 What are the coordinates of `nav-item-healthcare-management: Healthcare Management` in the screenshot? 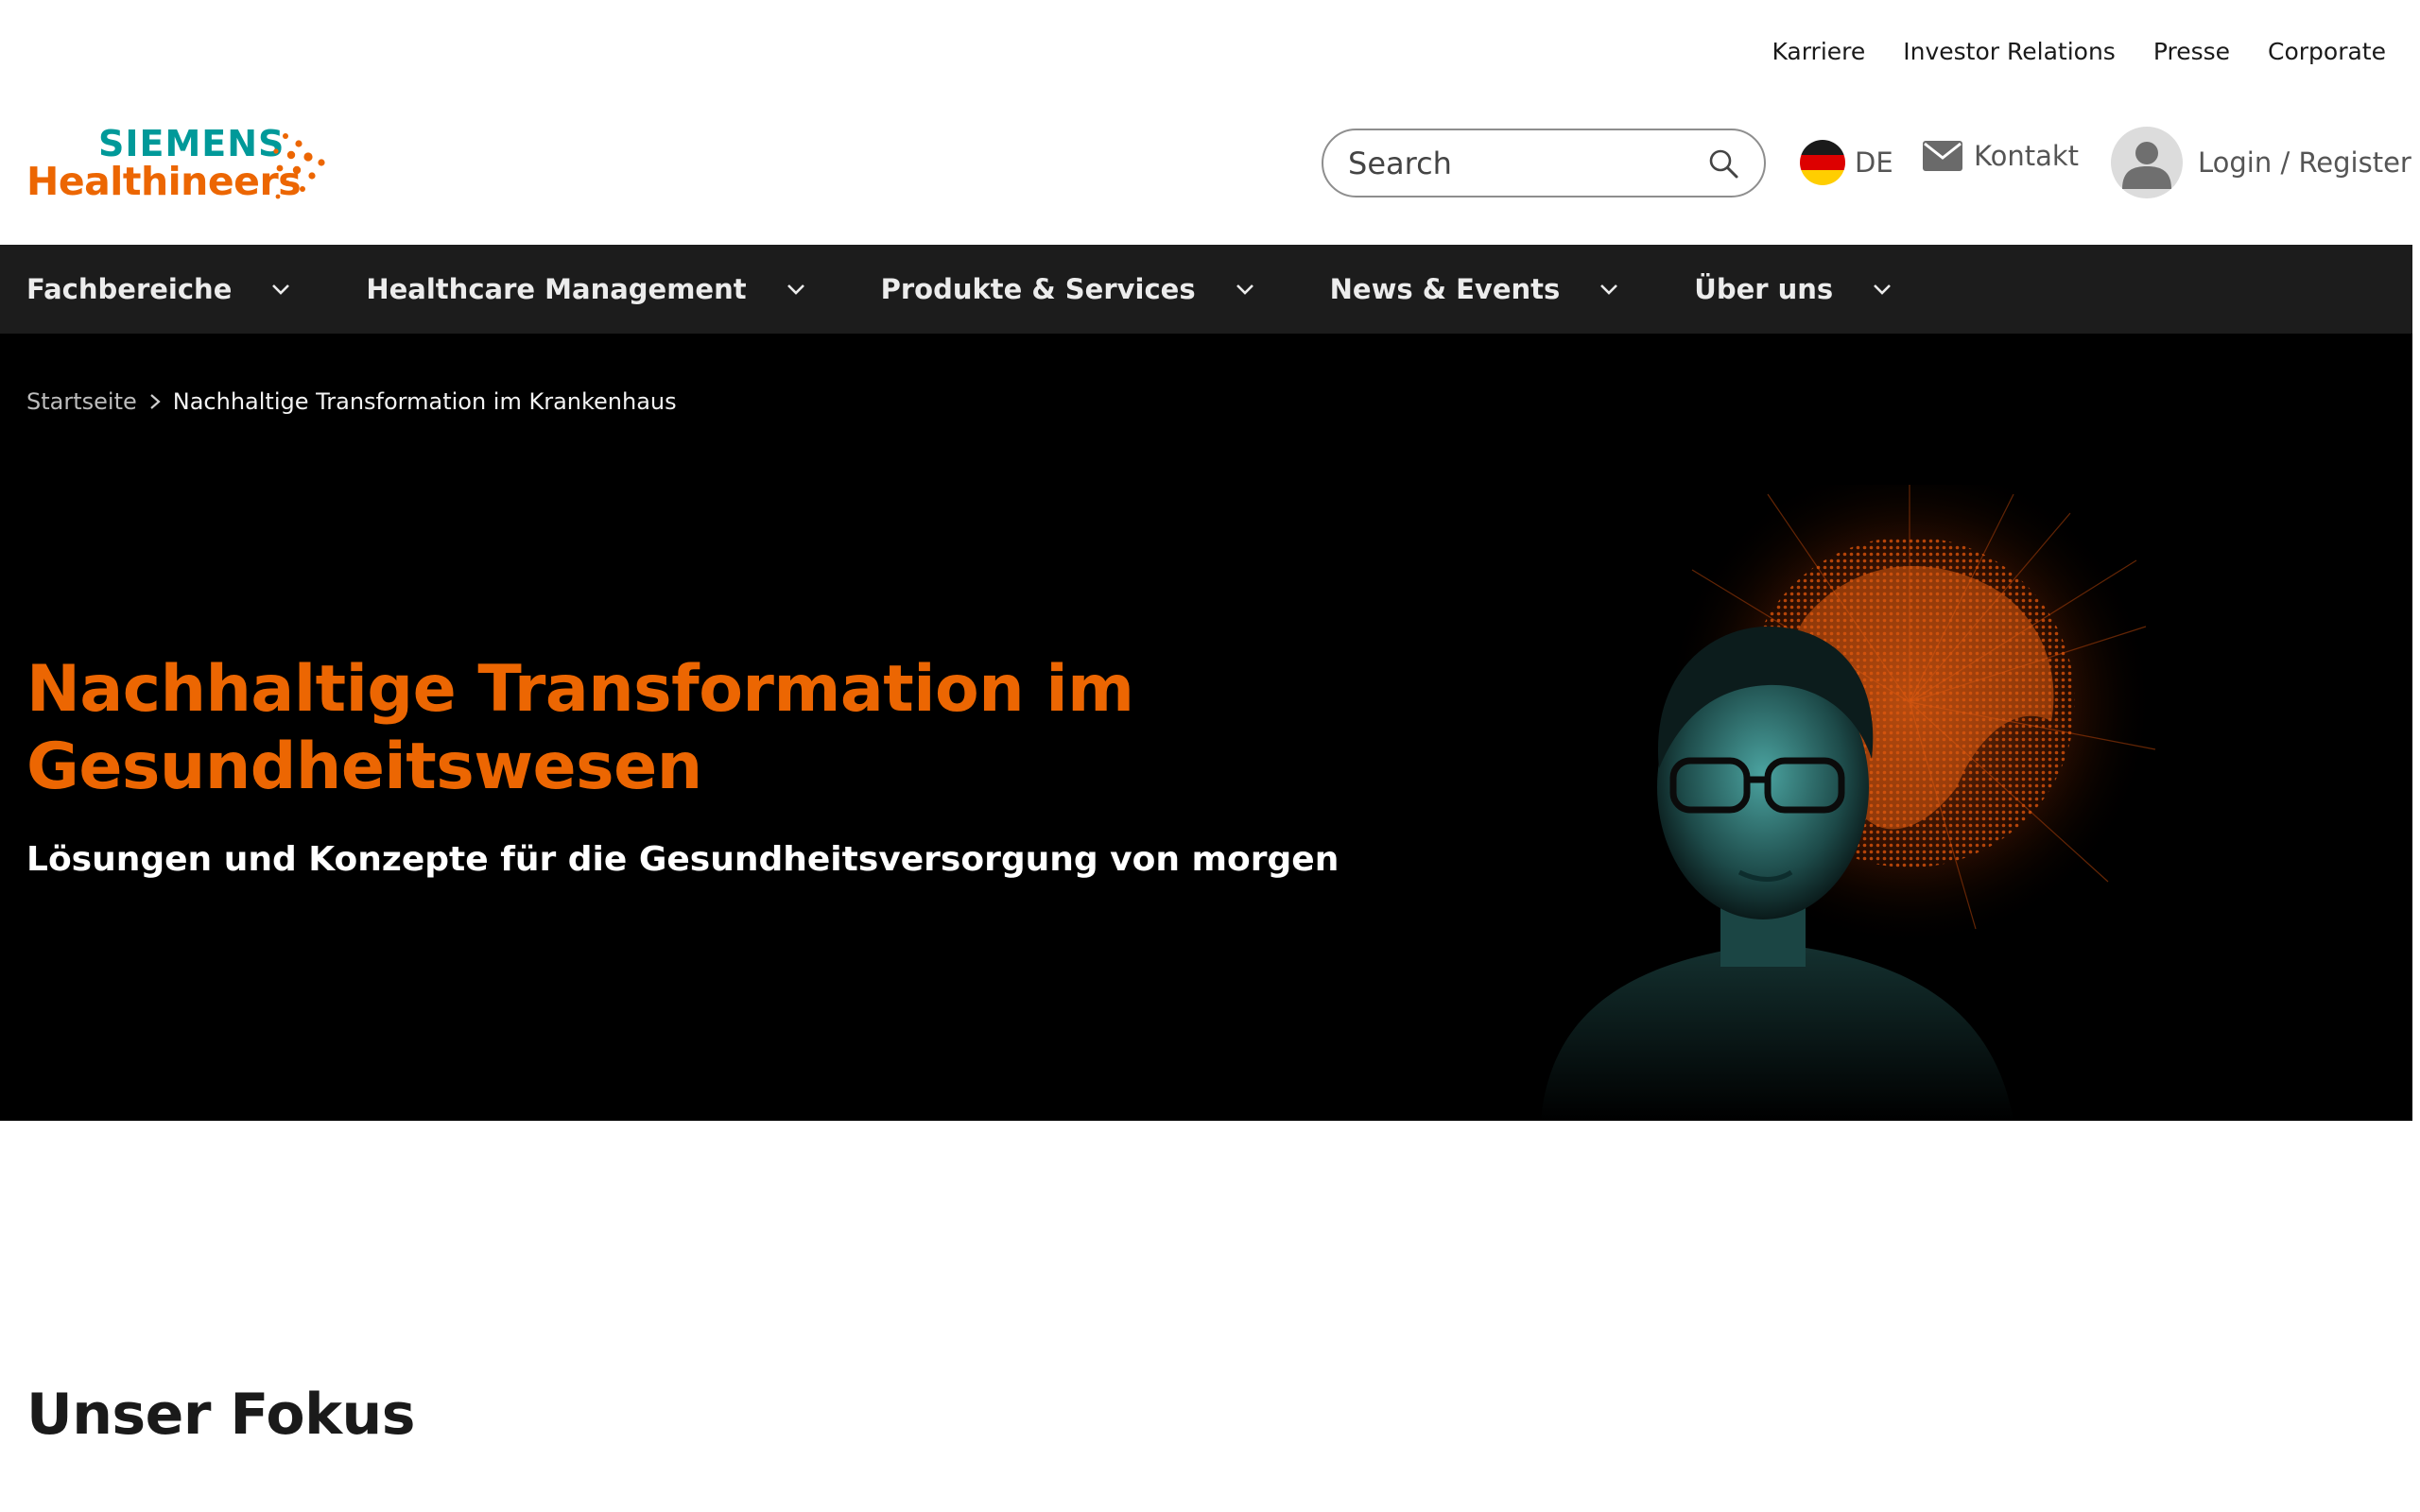 It's located at (586, 289).